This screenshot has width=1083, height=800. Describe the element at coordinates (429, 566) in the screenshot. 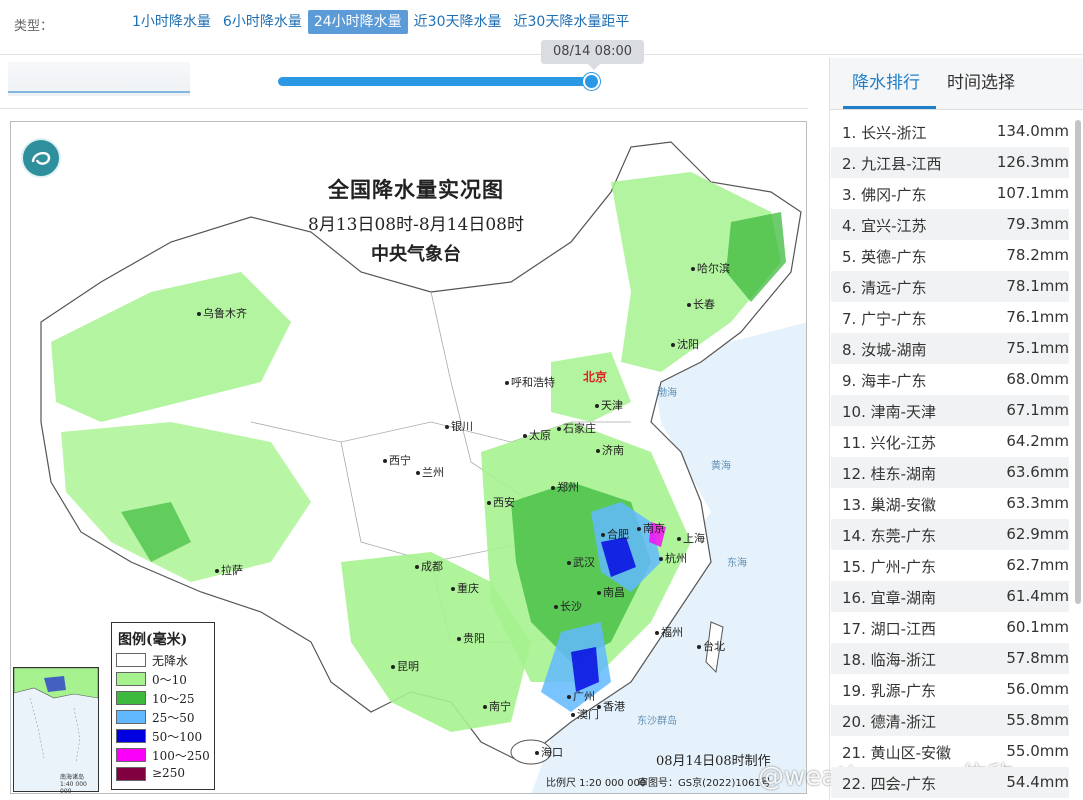

I see `city-label: 成都` at that location.